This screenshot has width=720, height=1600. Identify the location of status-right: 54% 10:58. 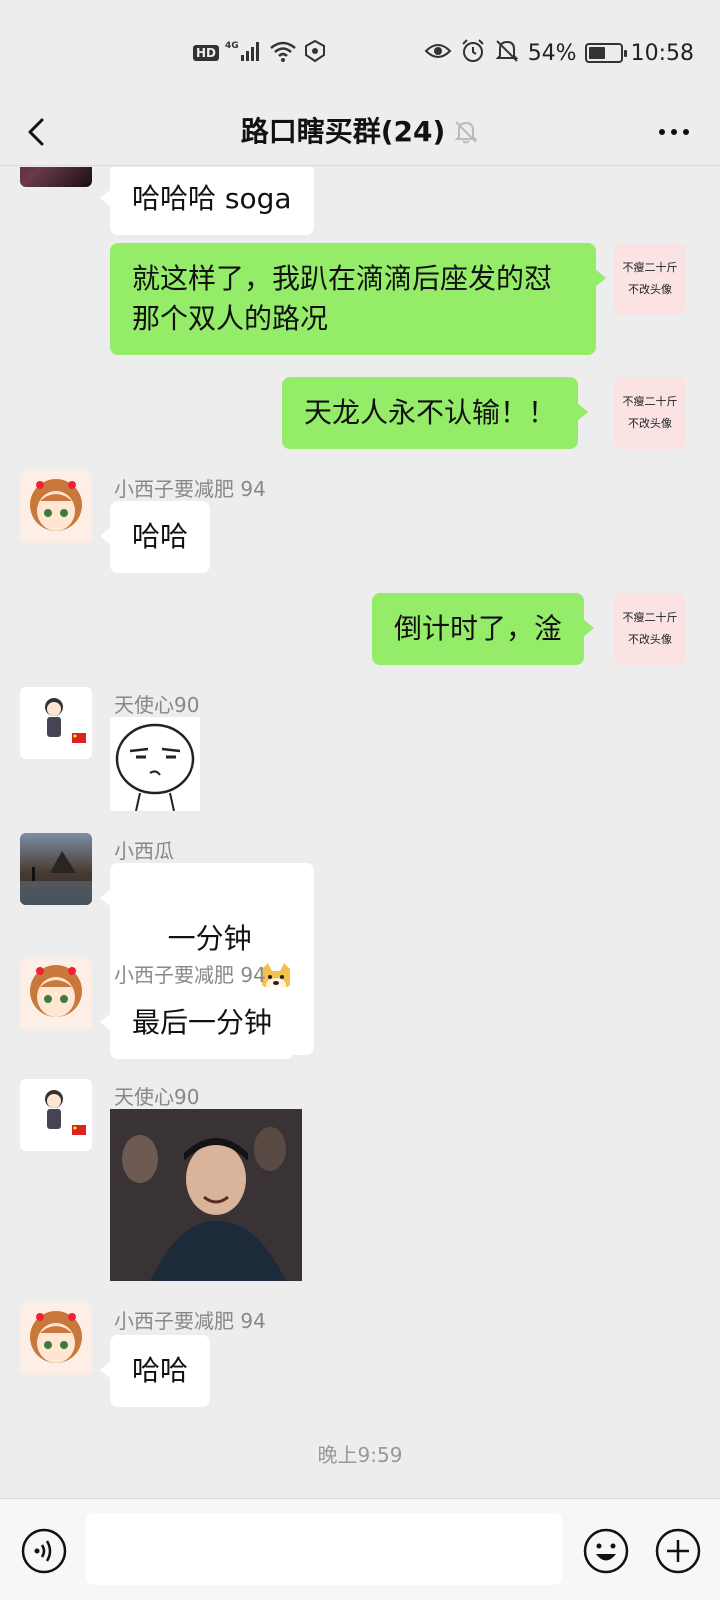
(559, 53).